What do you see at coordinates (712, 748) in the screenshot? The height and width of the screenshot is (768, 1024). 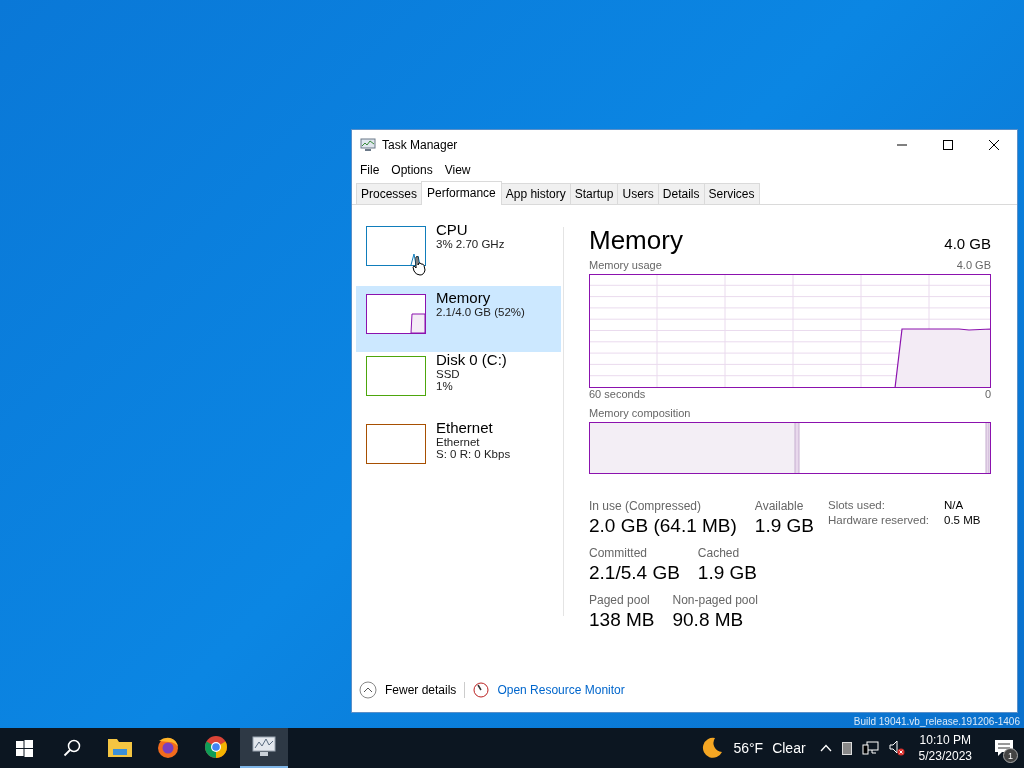 I see `moon-icon` at bounding box center [712, 748].